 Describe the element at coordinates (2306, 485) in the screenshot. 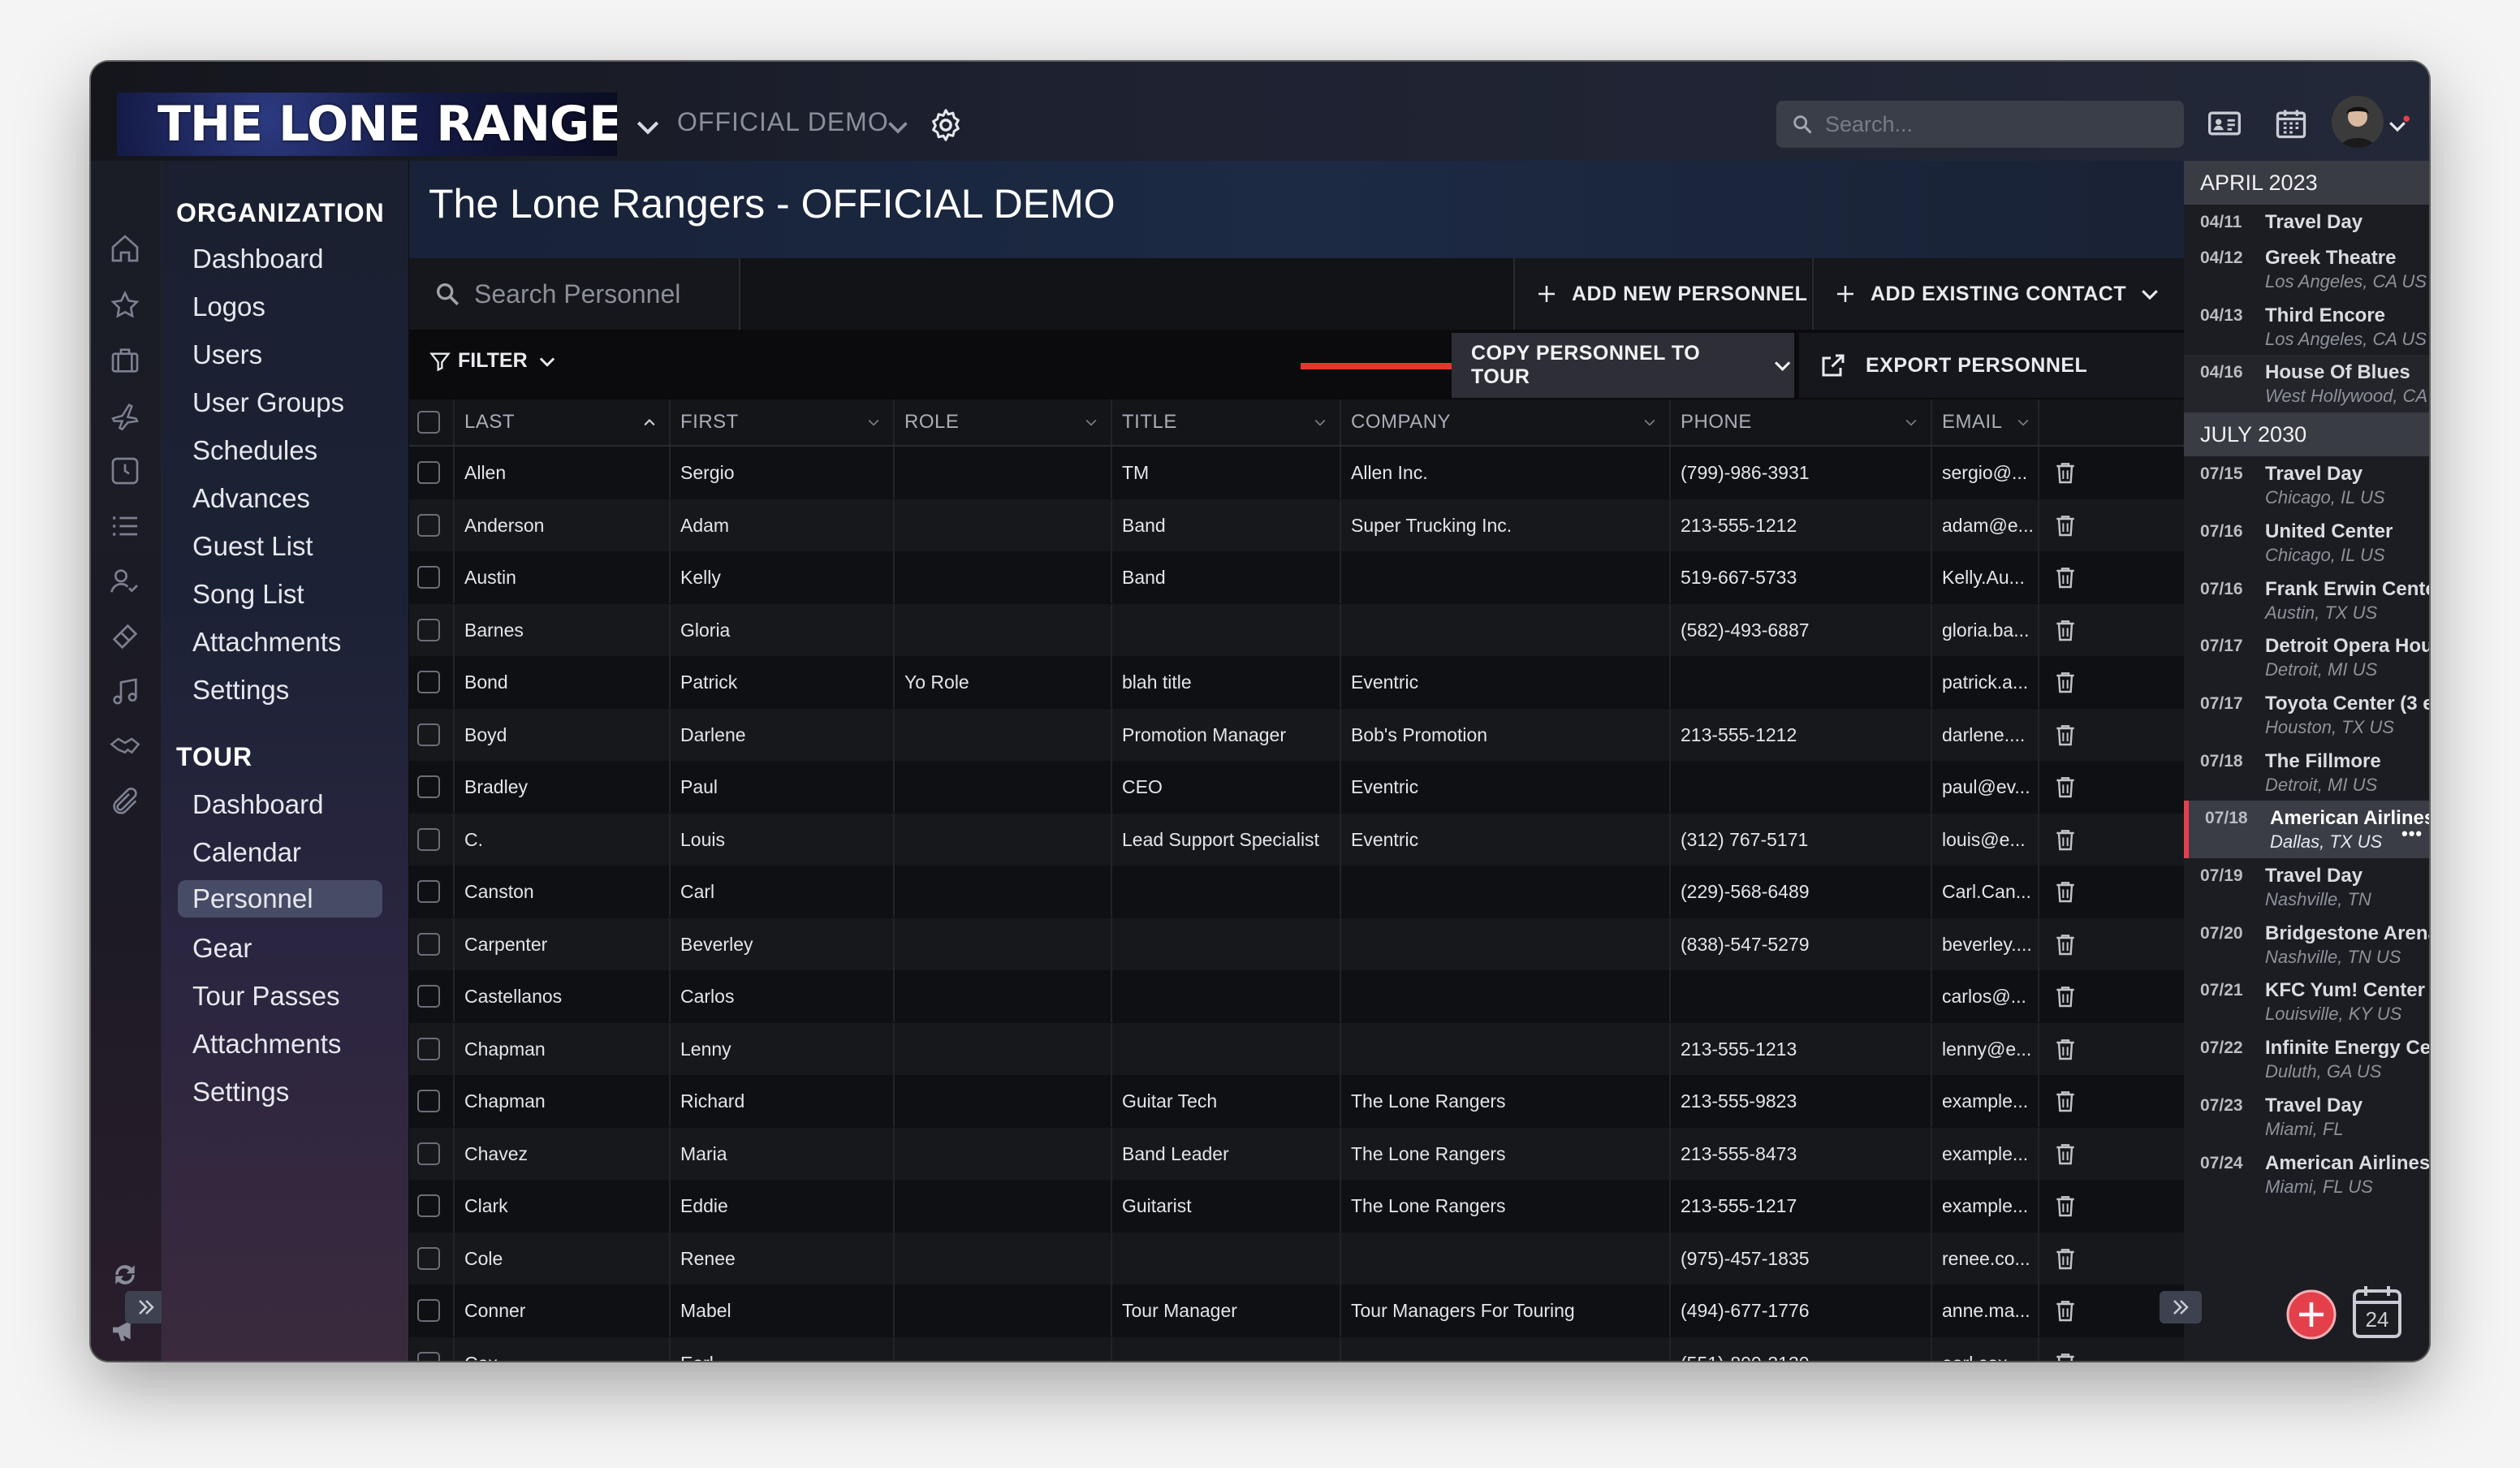

I see `tour-date-item: 07/15 Travel Day Chicago, IL US` at that location.